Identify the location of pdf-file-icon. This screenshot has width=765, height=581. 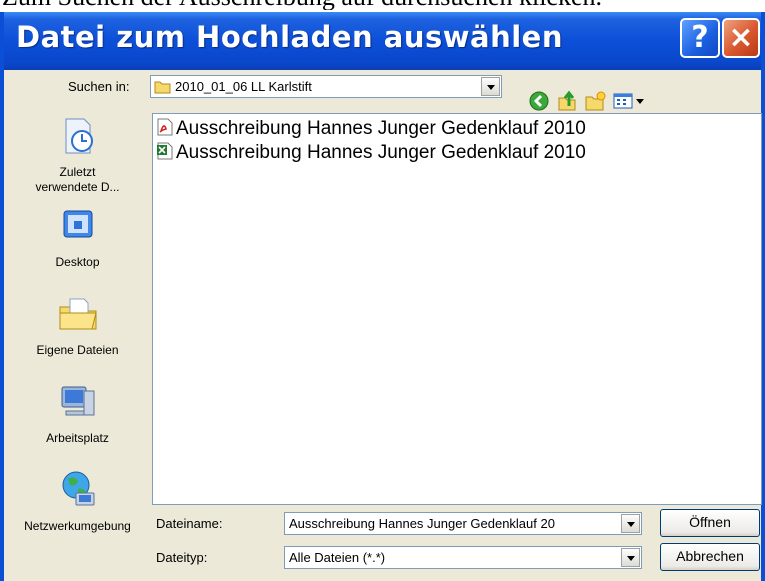
(165, 127).